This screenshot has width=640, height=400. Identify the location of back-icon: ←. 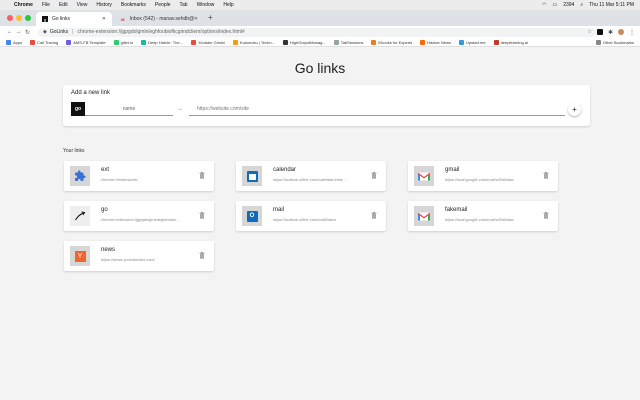
(9, 32).